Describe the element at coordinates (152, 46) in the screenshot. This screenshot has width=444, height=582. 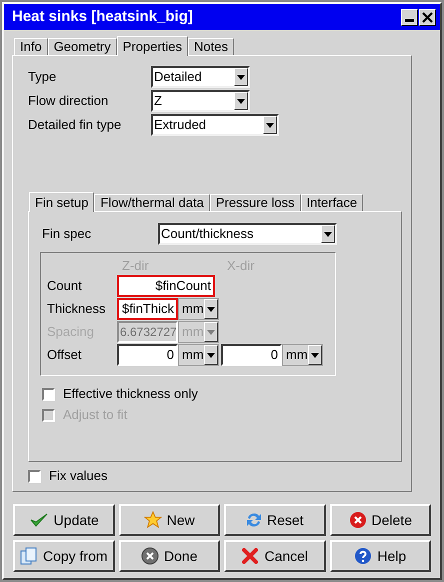
I see `tab: Properties` at that location.